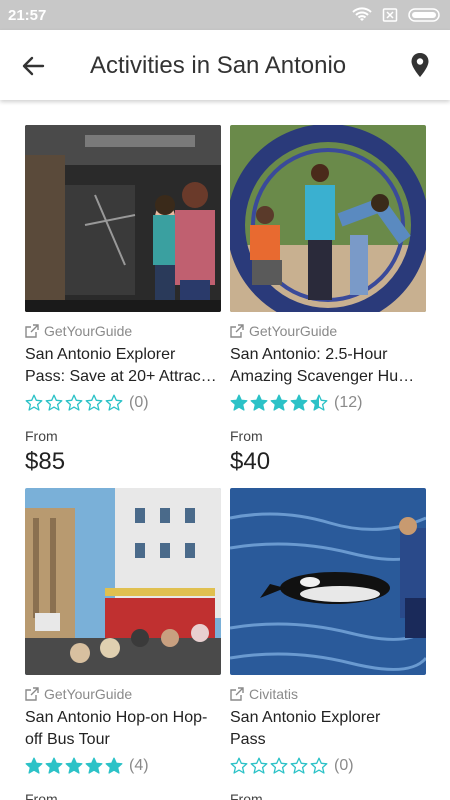 The width and height of the screenshot is (450, 800). What do you see at coordinates (248, 739) in the screenshot?
I see `title-line-2: Pass` at bounding box center [248, 739].